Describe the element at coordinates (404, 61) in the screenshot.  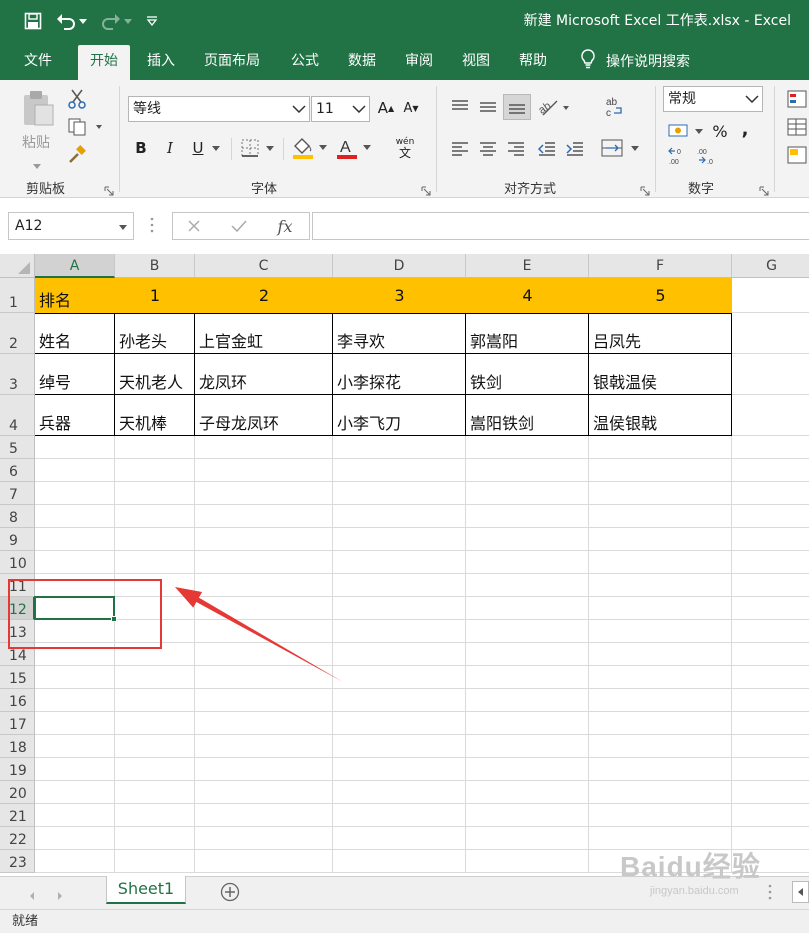
I see `ribbon-tabs: 文件 开始 插入 页面布局 公式 数据 审阅 视图 帮助 操作说明搜索` at that location.